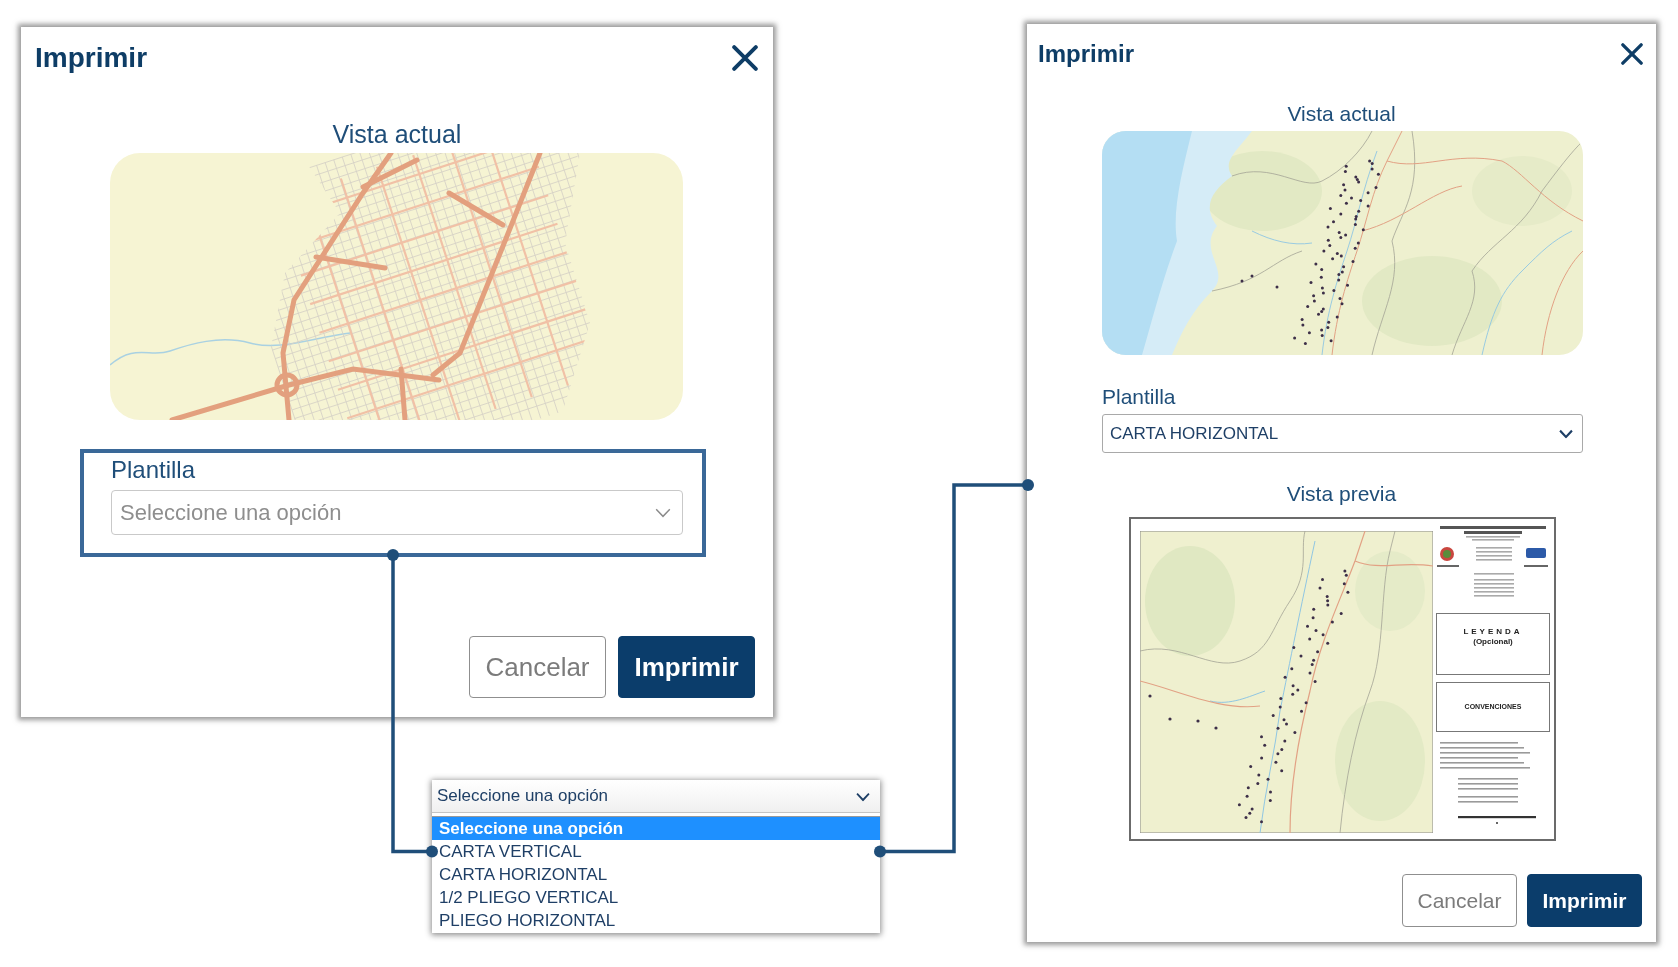 This screenshot has width=1678, height=967. I want to click on dropdown-option: CARTA VERTICAL, so click(656, 851).